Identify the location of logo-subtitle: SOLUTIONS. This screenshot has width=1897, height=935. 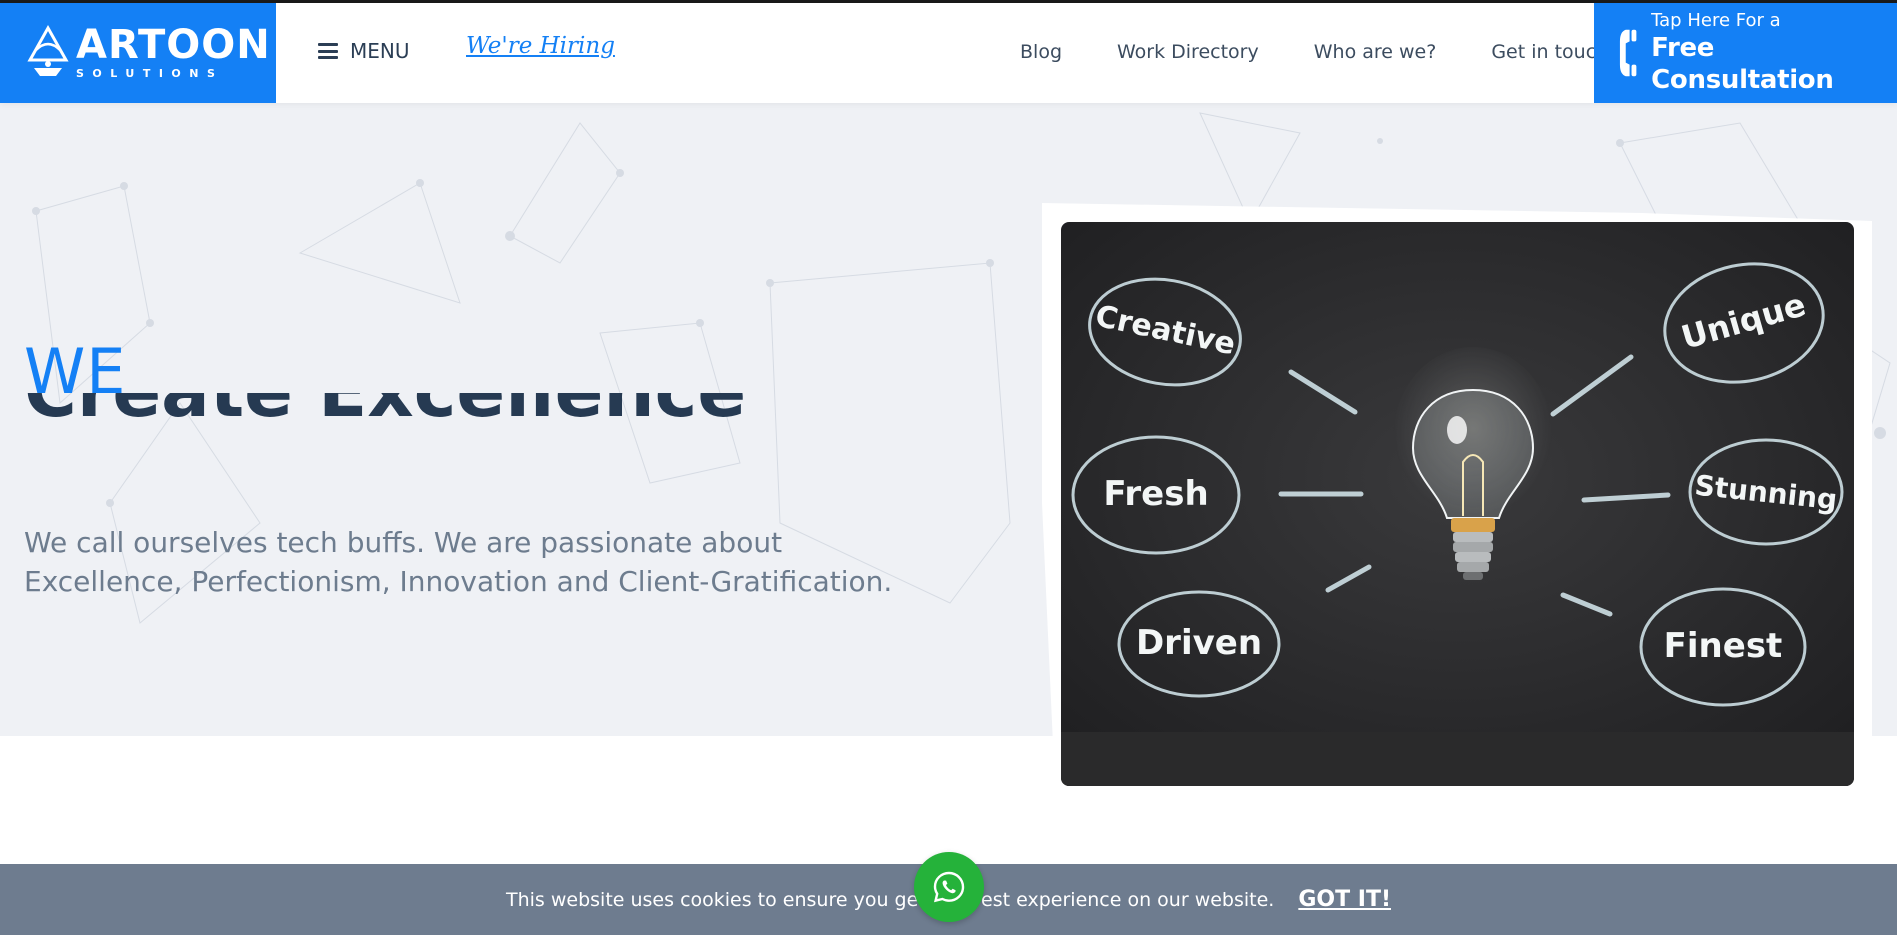
(150, 73).